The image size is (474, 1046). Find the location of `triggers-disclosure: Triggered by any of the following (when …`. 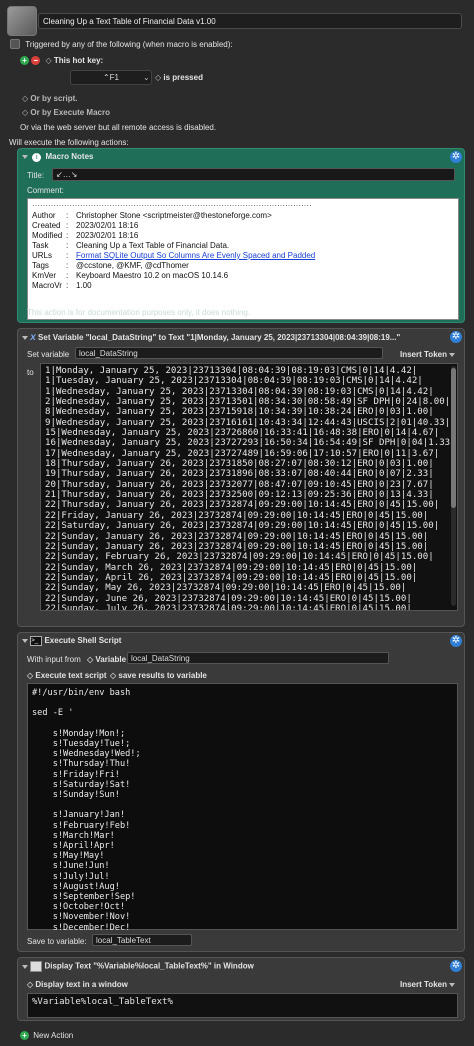

triggers-disclosure: Triggered by any of the following (when … is located at coordinates (121, 44).